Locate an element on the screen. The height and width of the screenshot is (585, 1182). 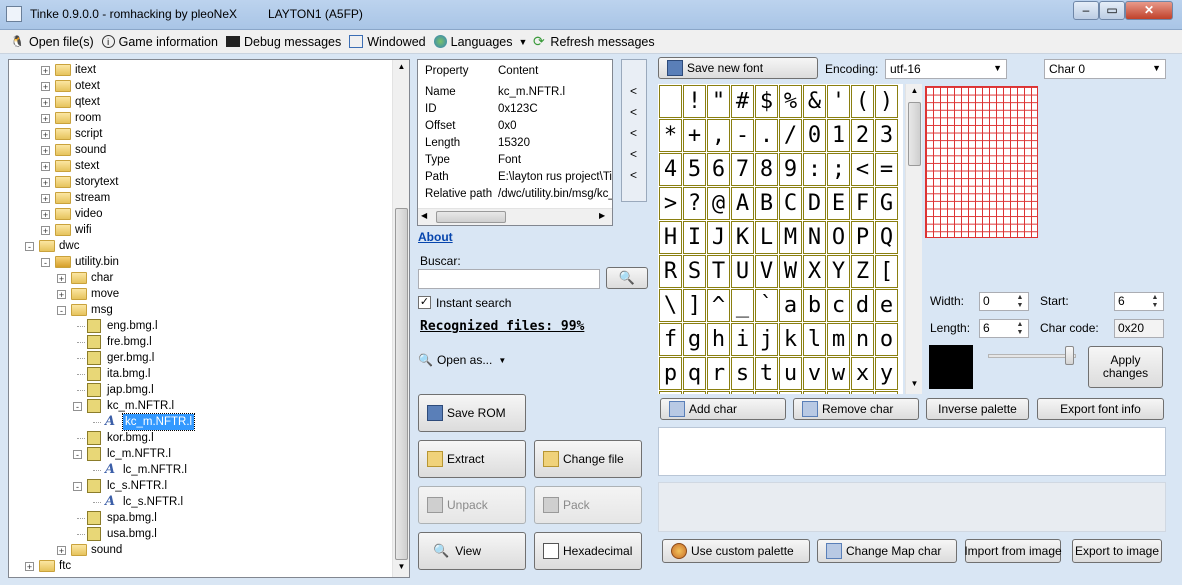
tree-item: + stext is located at coordinates (199, 166).